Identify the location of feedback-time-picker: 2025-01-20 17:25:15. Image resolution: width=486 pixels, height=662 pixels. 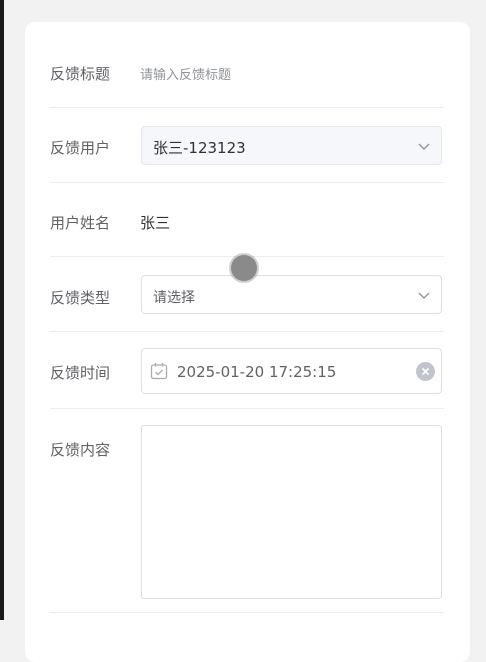
(291, 371).